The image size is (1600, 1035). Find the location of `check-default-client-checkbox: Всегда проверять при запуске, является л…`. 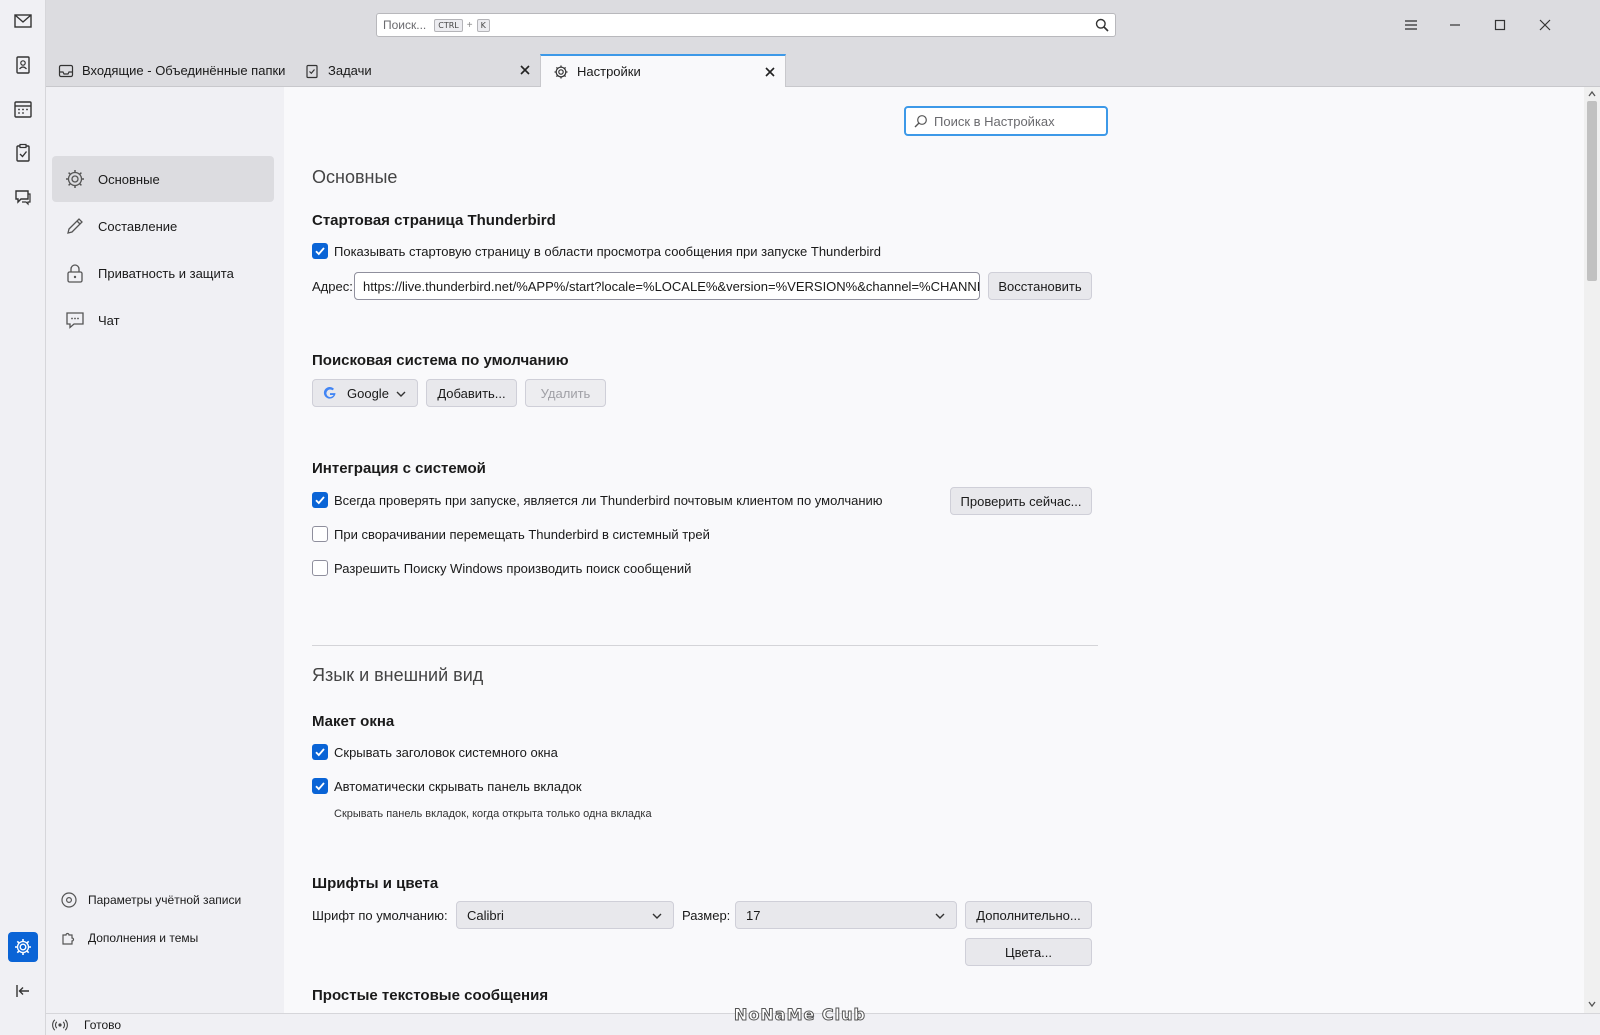

check-default-client-checkbox: Всегда проверять при запуске, является л… is located at coordinates (597, 500).